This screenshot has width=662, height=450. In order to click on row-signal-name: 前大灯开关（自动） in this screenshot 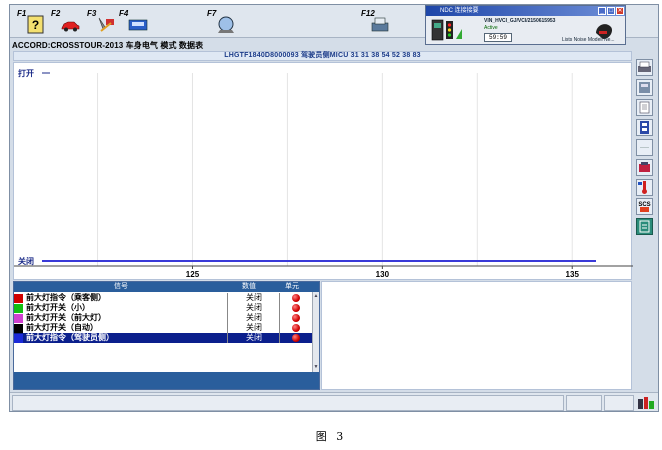, I will do `click(126, 328)`.